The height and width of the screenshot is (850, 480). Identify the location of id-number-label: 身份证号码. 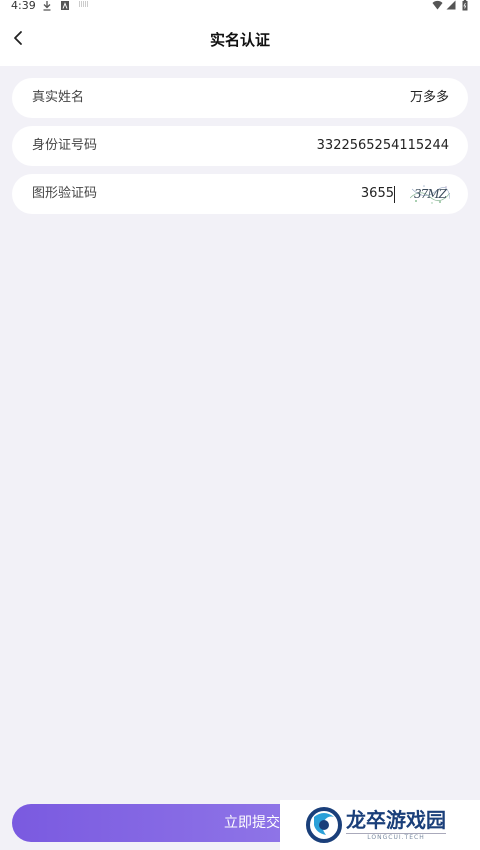
(65, 145).